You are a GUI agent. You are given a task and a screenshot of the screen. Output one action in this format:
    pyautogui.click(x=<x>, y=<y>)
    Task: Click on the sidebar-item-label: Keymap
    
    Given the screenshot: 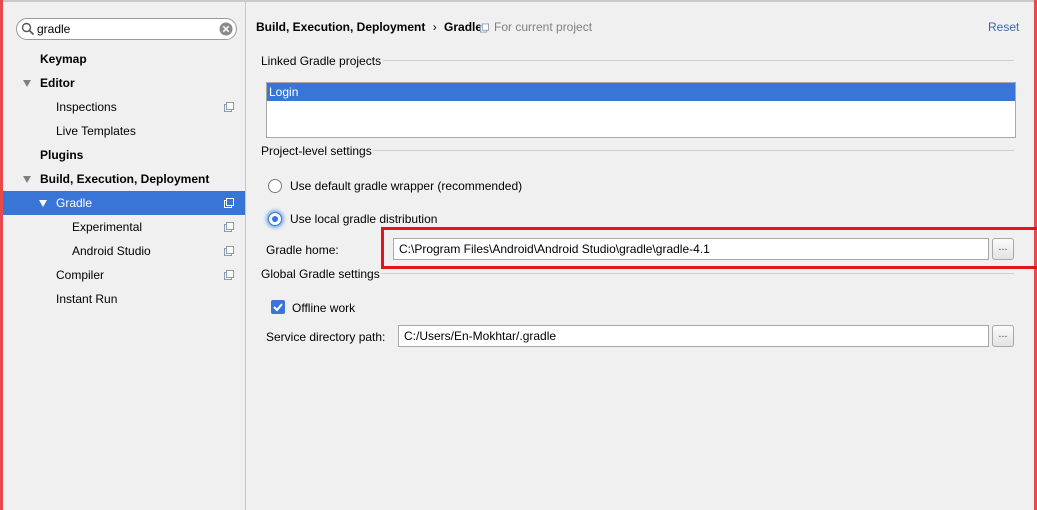 What is the action you would take?
    pyautogui.click(x=63, y=59)
    